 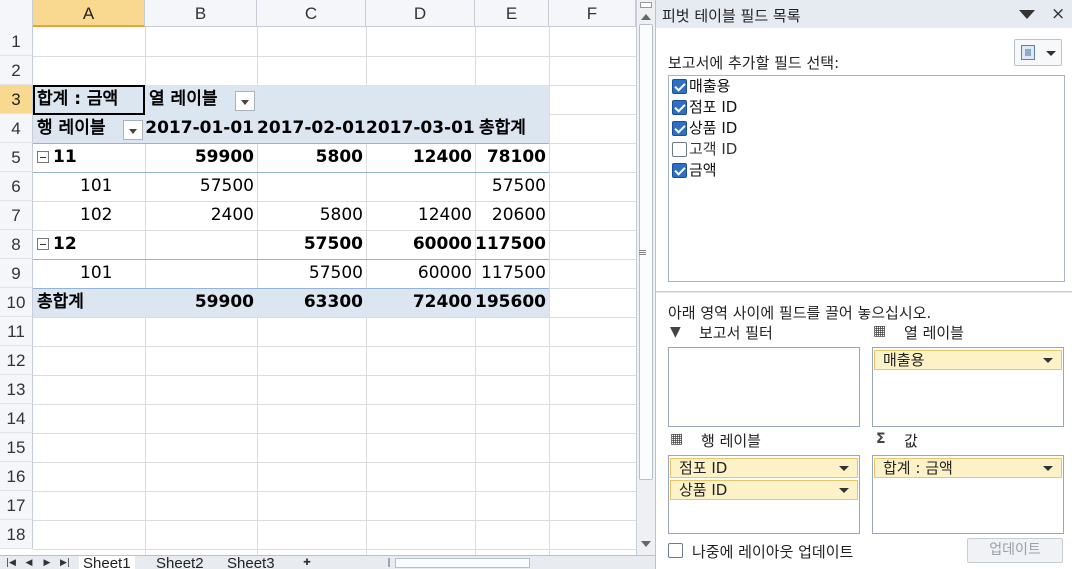 I want to click on first-sheet-icon: |◀, so click(x=11, y=563).